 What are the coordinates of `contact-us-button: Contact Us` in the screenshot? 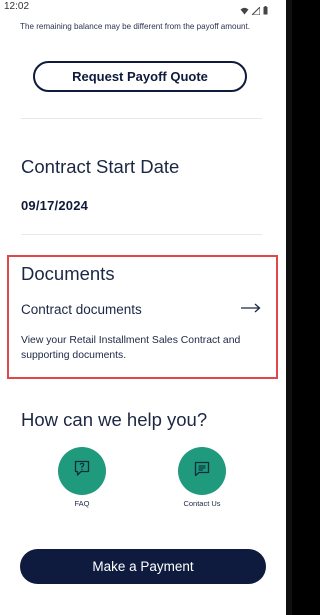 It's located at (202, 477).